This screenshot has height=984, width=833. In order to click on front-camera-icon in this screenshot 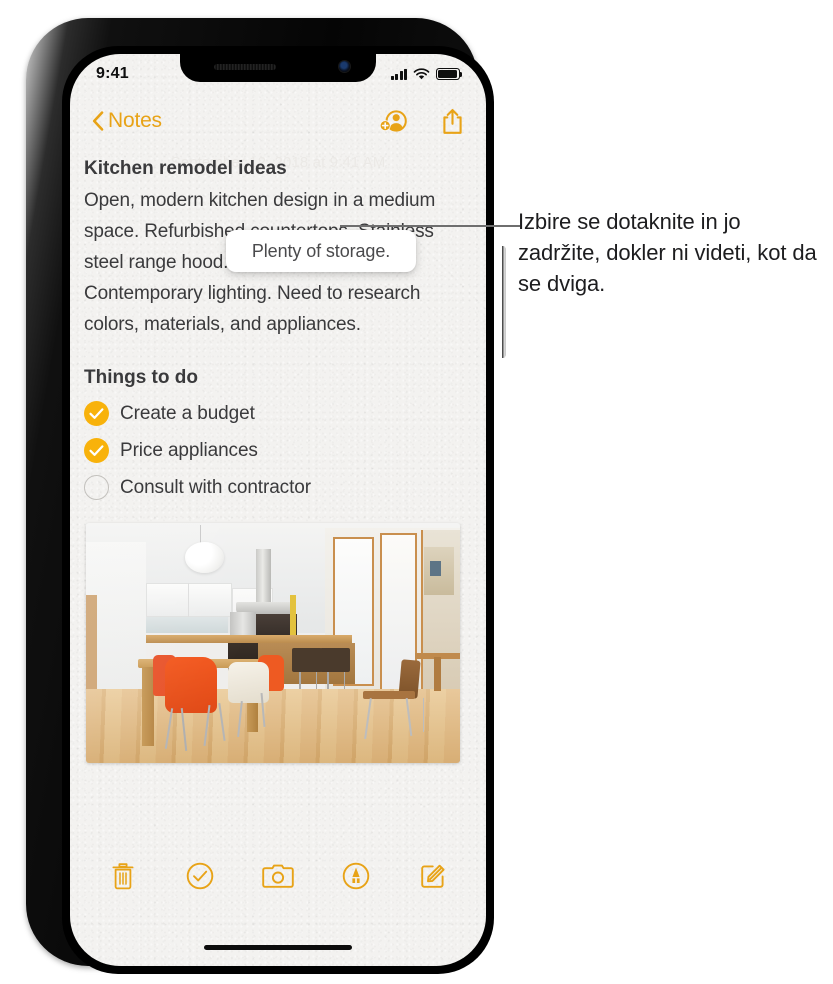, I will do `click(344, 66)`.